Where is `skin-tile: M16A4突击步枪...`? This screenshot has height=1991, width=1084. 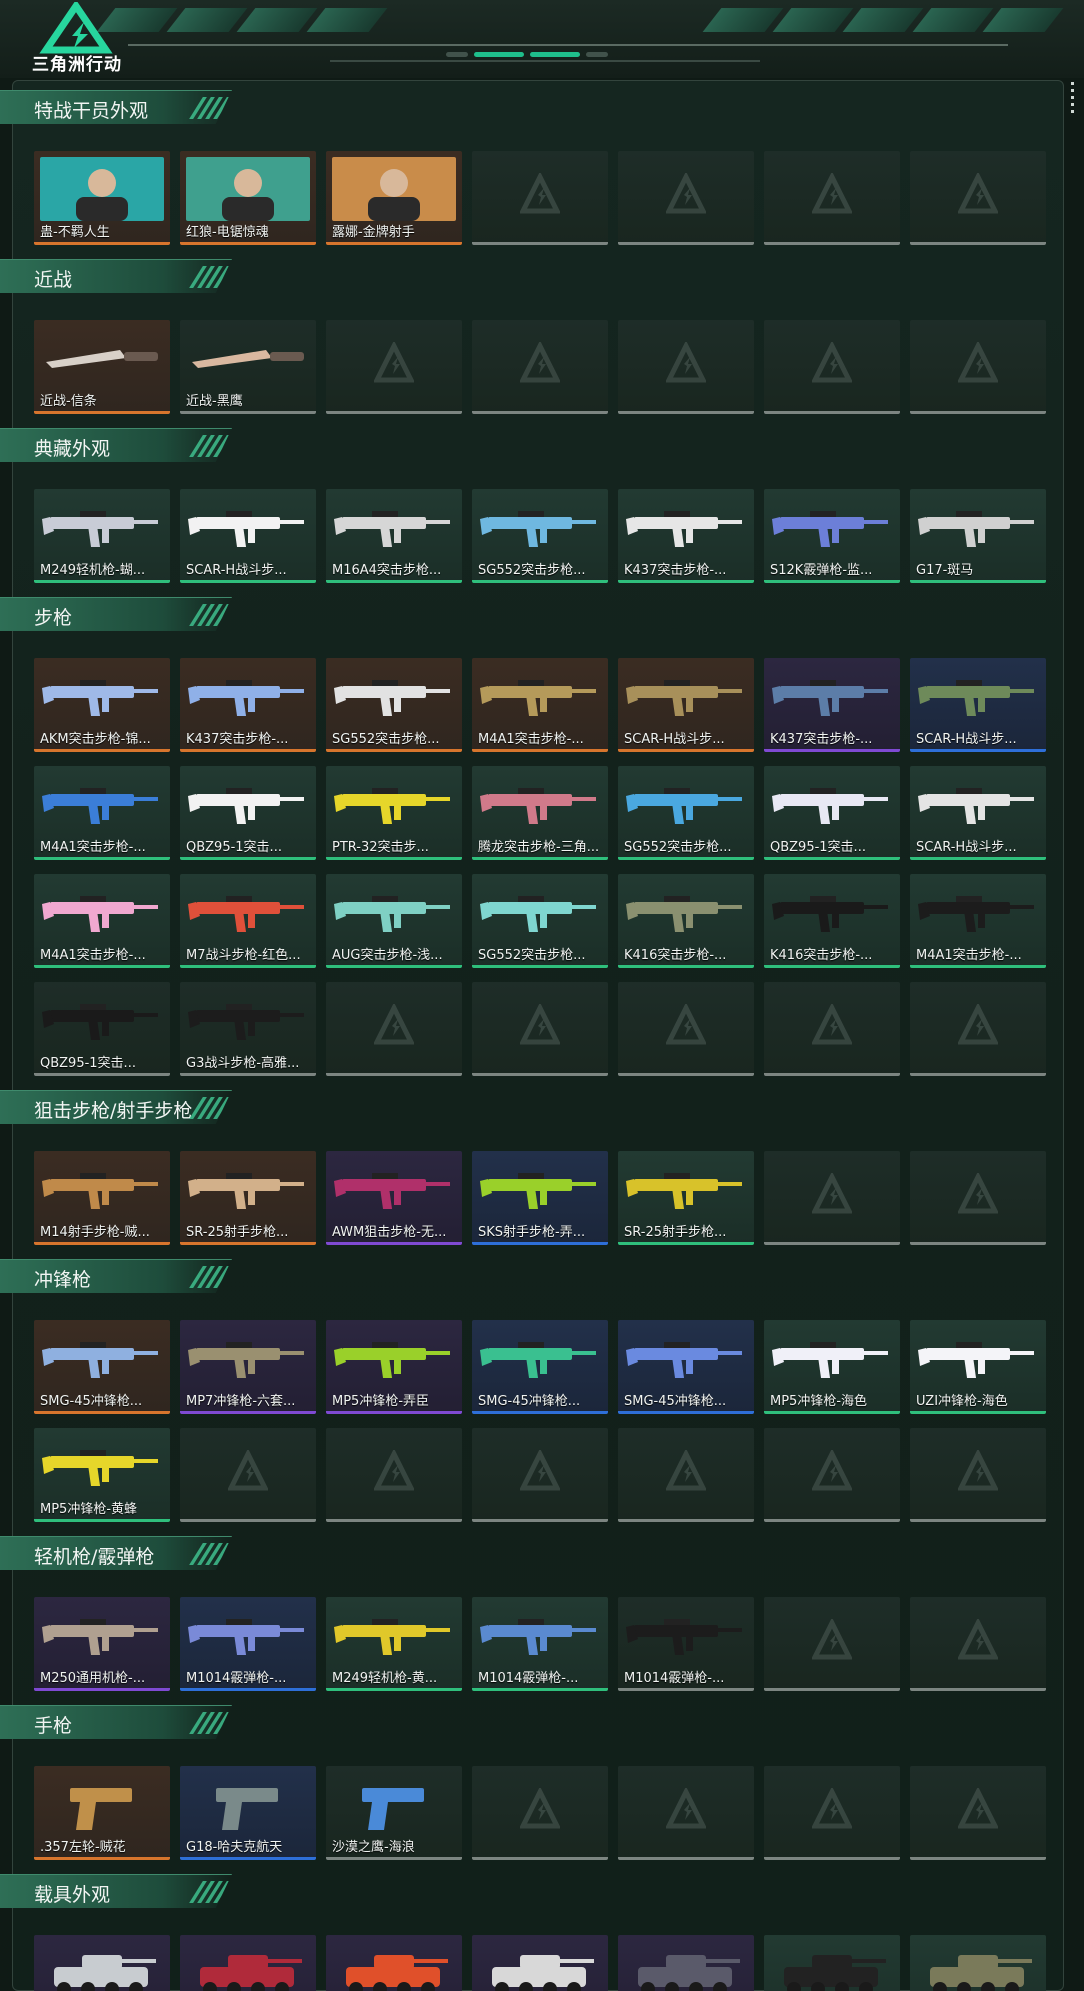
skin-tile: M16A4突击步枪... is located at coordinates (394, 536).